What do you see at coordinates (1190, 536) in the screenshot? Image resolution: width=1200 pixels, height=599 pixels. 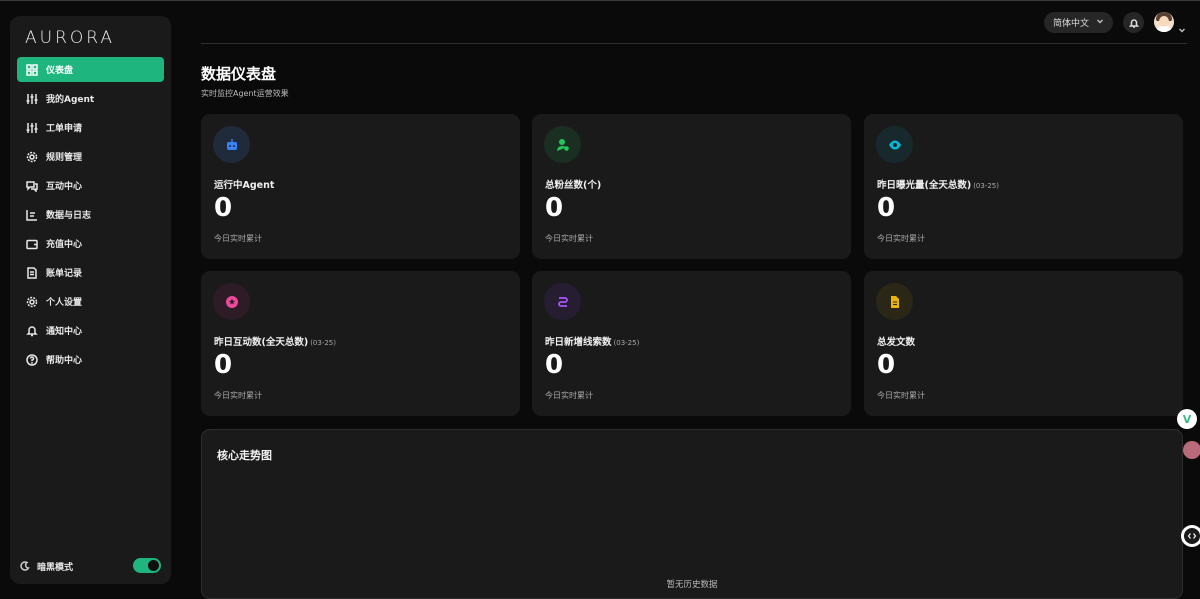 I see `code-toggle-icon` at bounding box center [1190, 536].